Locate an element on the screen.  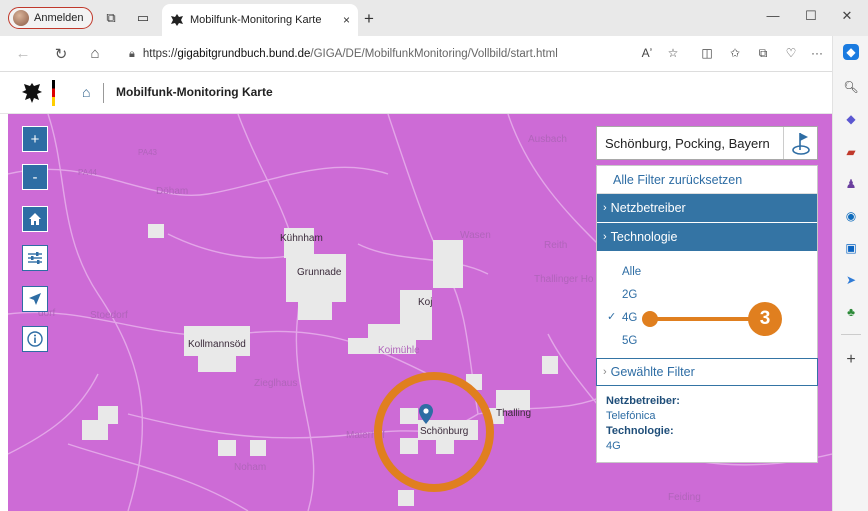
sidebar-divider is located at coordinates (851, 334).